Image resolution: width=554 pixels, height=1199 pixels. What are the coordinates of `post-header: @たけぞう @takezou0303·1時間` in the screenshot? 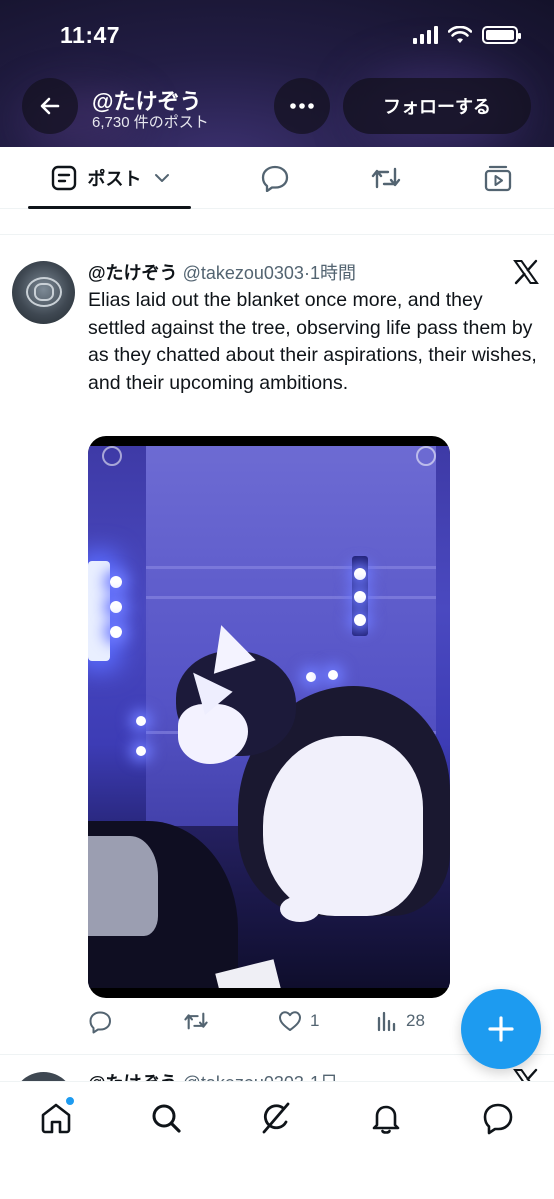 It's located at (222, 272).